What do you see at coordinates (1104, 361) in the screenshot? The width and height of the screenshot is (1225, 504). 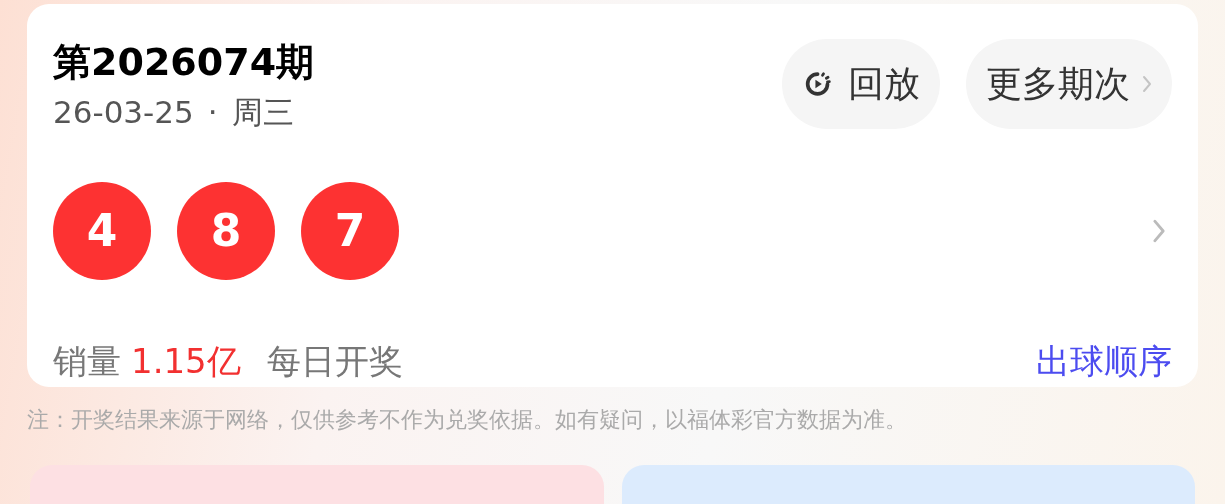 I see `ball-order-link: 出球顺序` at bounding box center [1104, 361].